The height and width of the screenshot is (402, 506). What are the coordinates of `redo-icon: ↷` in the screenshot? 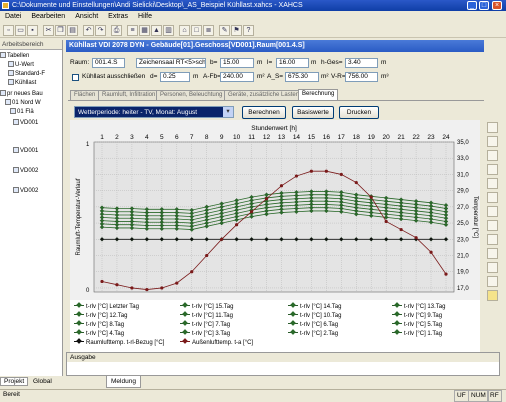 It's located at (100, 30).